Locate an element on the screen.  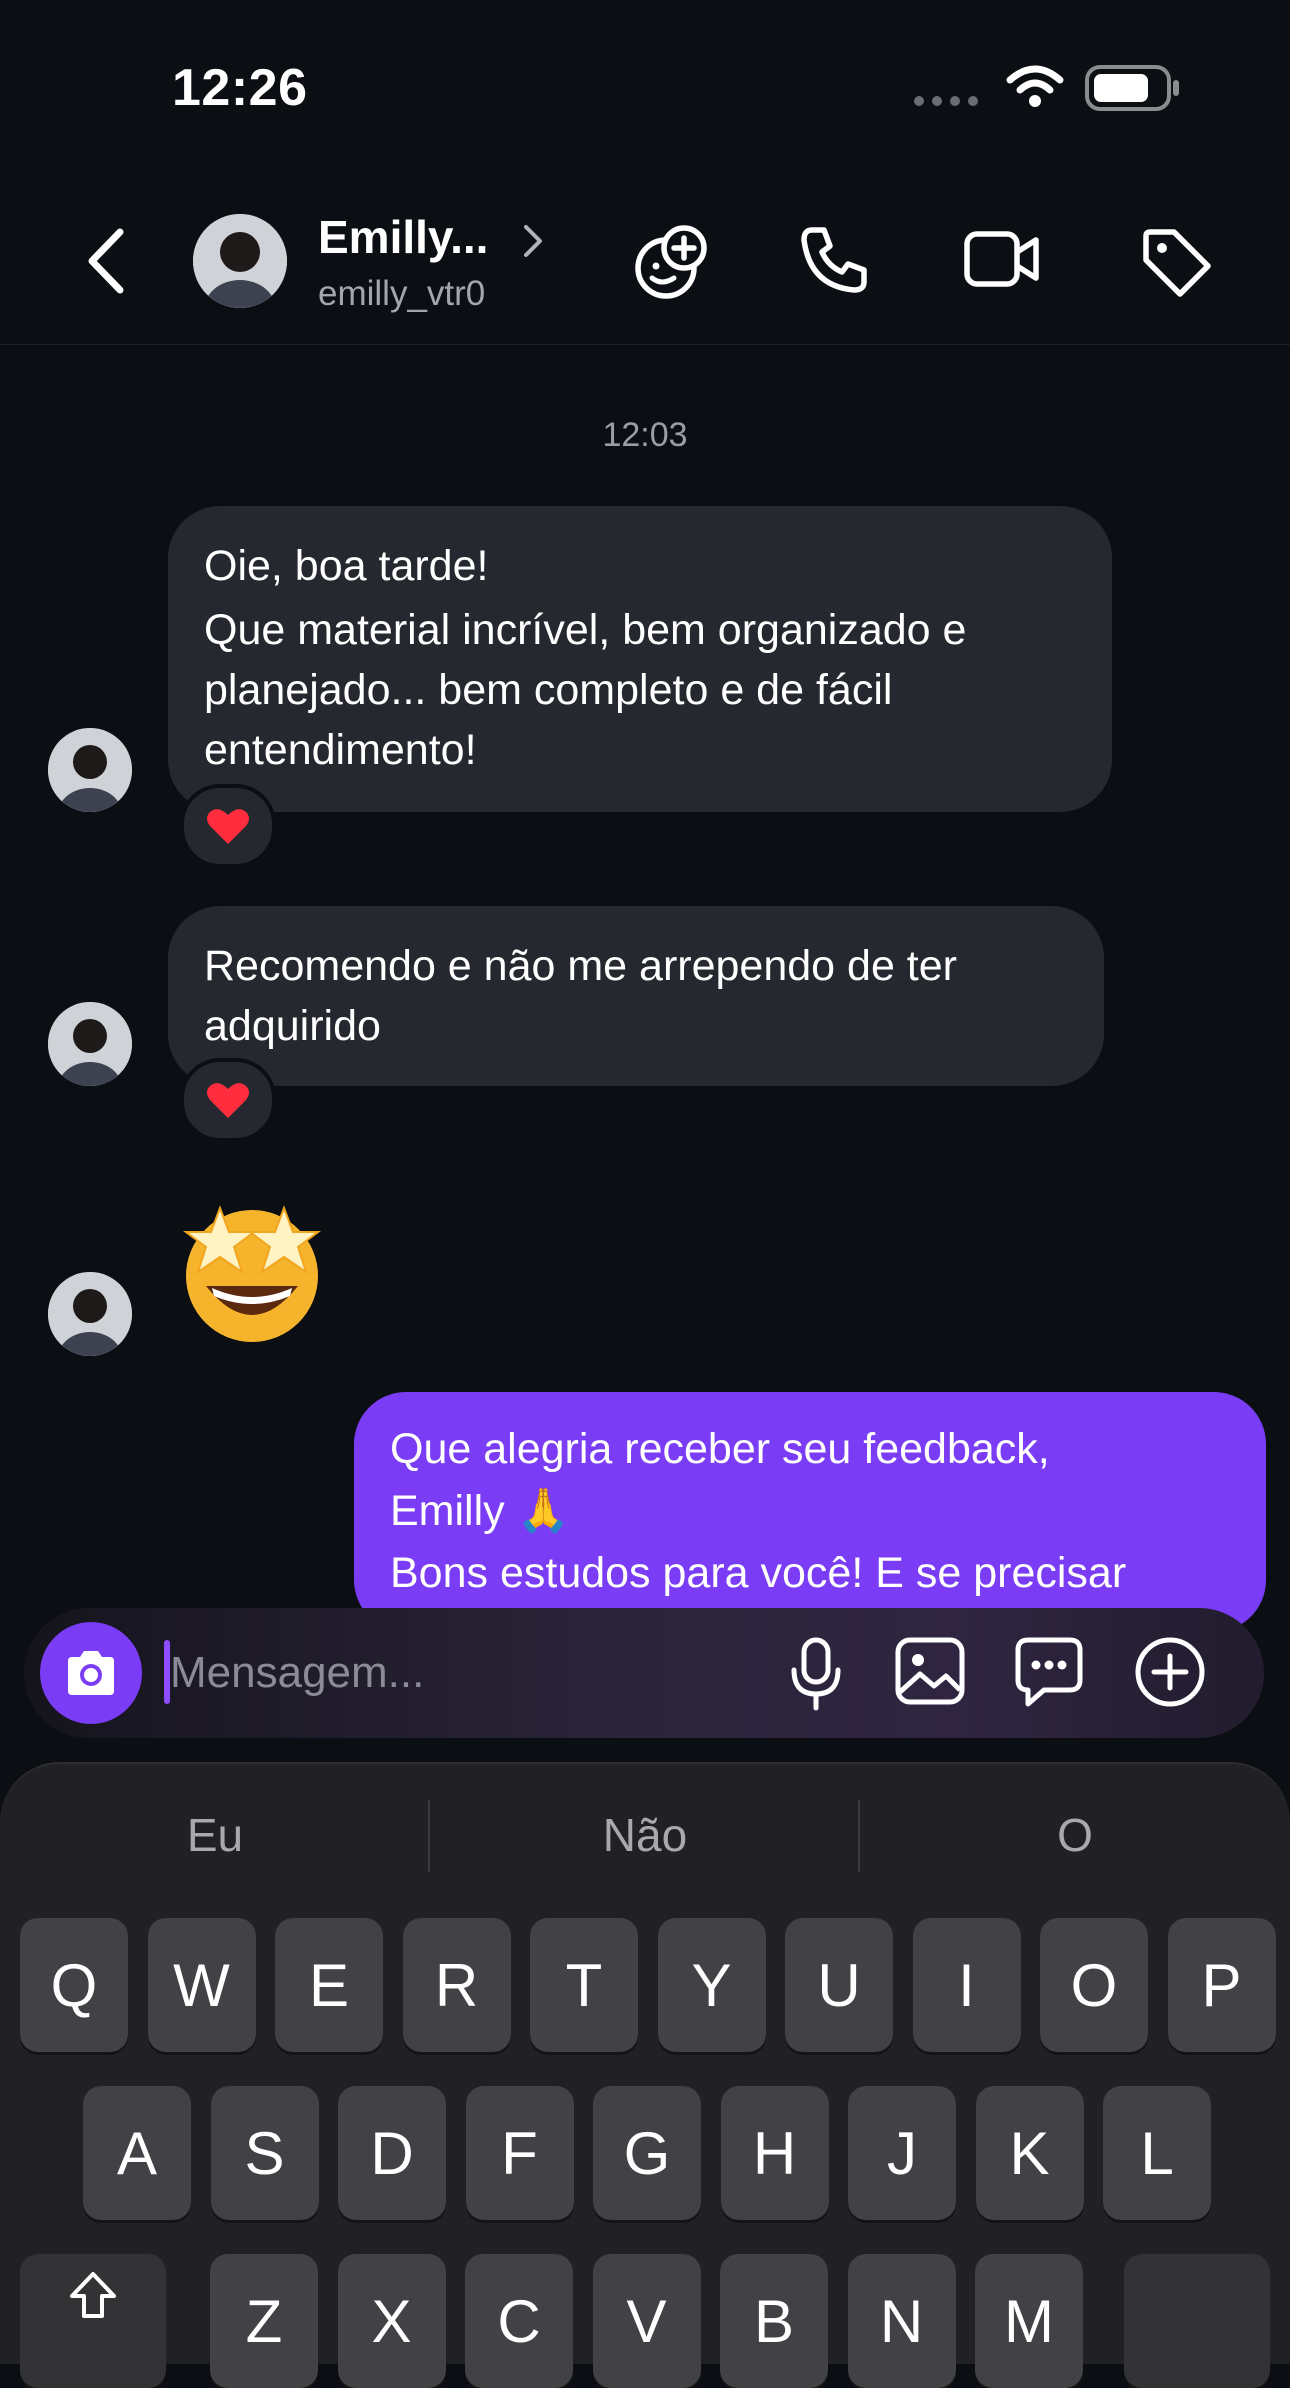
key-m: M is located at coordinates (1029, 2321).